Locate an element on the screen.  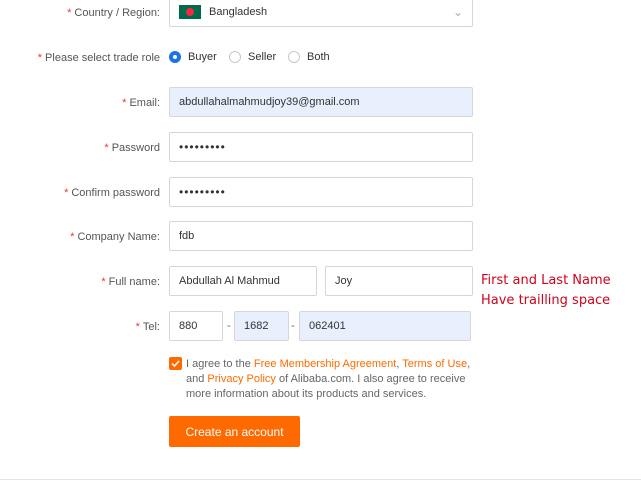
agreement-checkbox is located at coordinates (175, 363).